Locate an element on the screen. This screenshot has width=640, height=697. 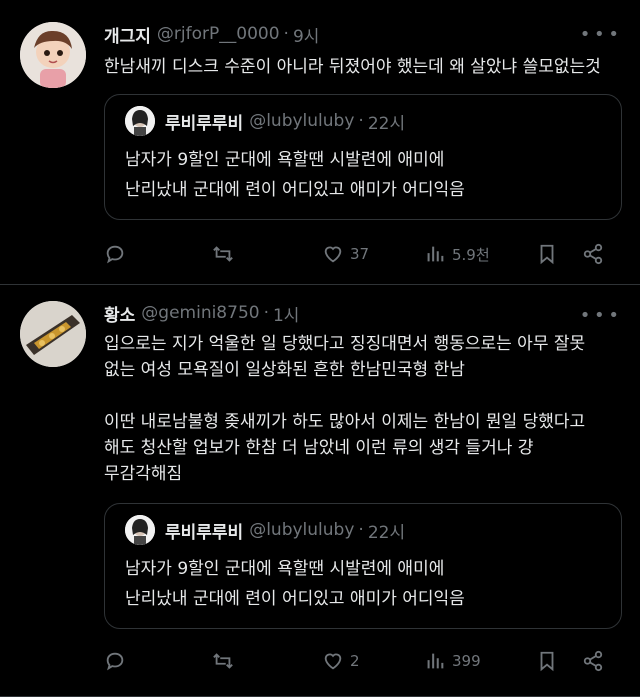
timestamp: 9시 is located at coordinates (306, 34).